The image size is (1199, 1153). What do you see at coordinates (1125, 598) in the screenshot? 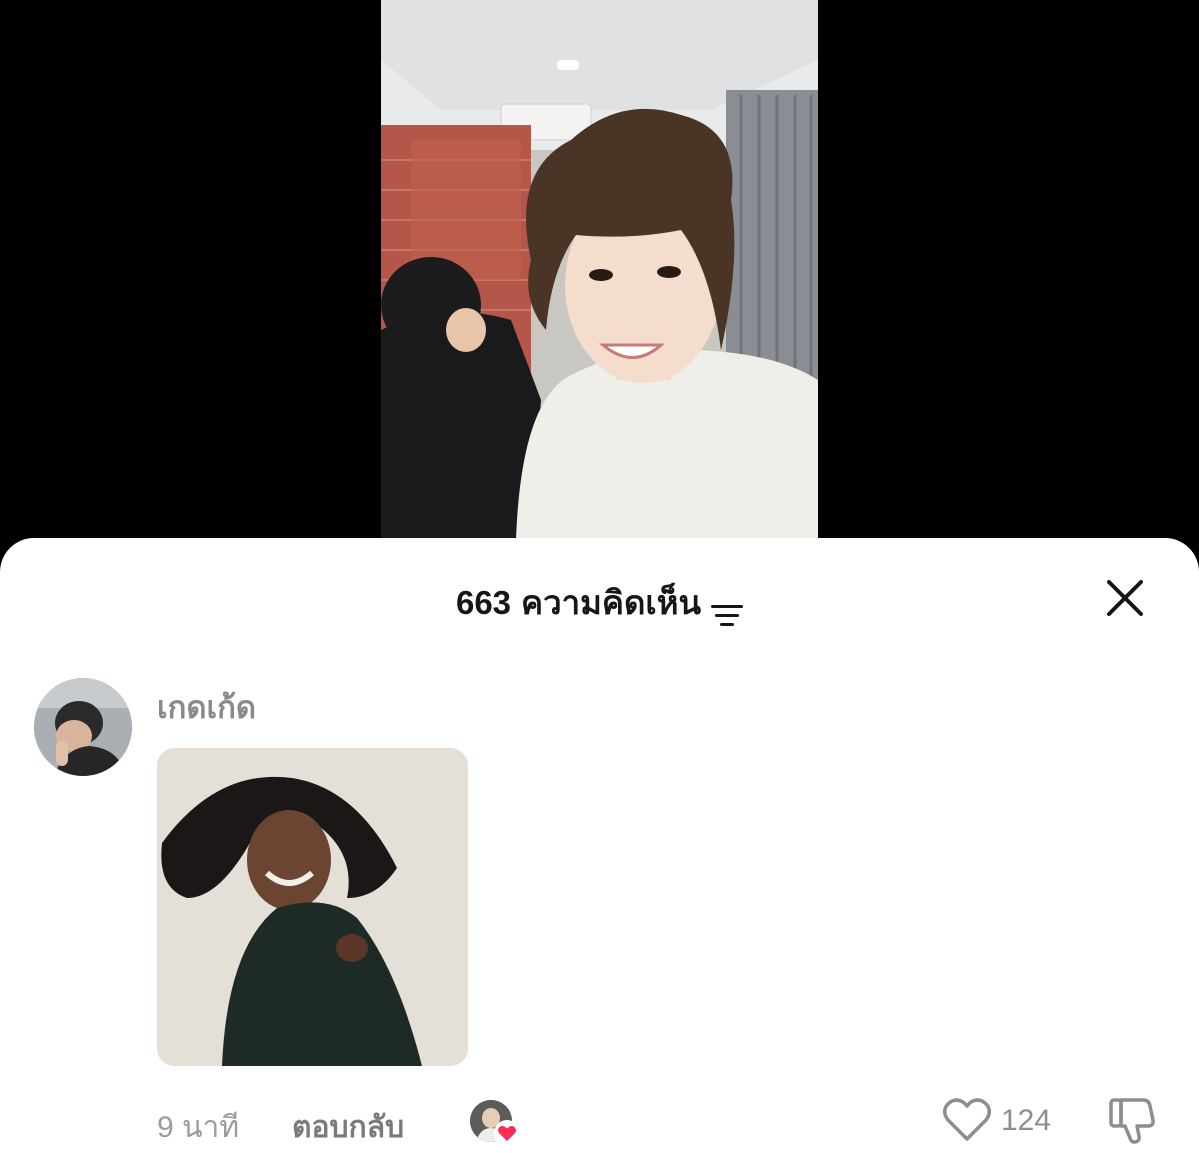
I see `close-icon` at bounding box center [1125, 598].